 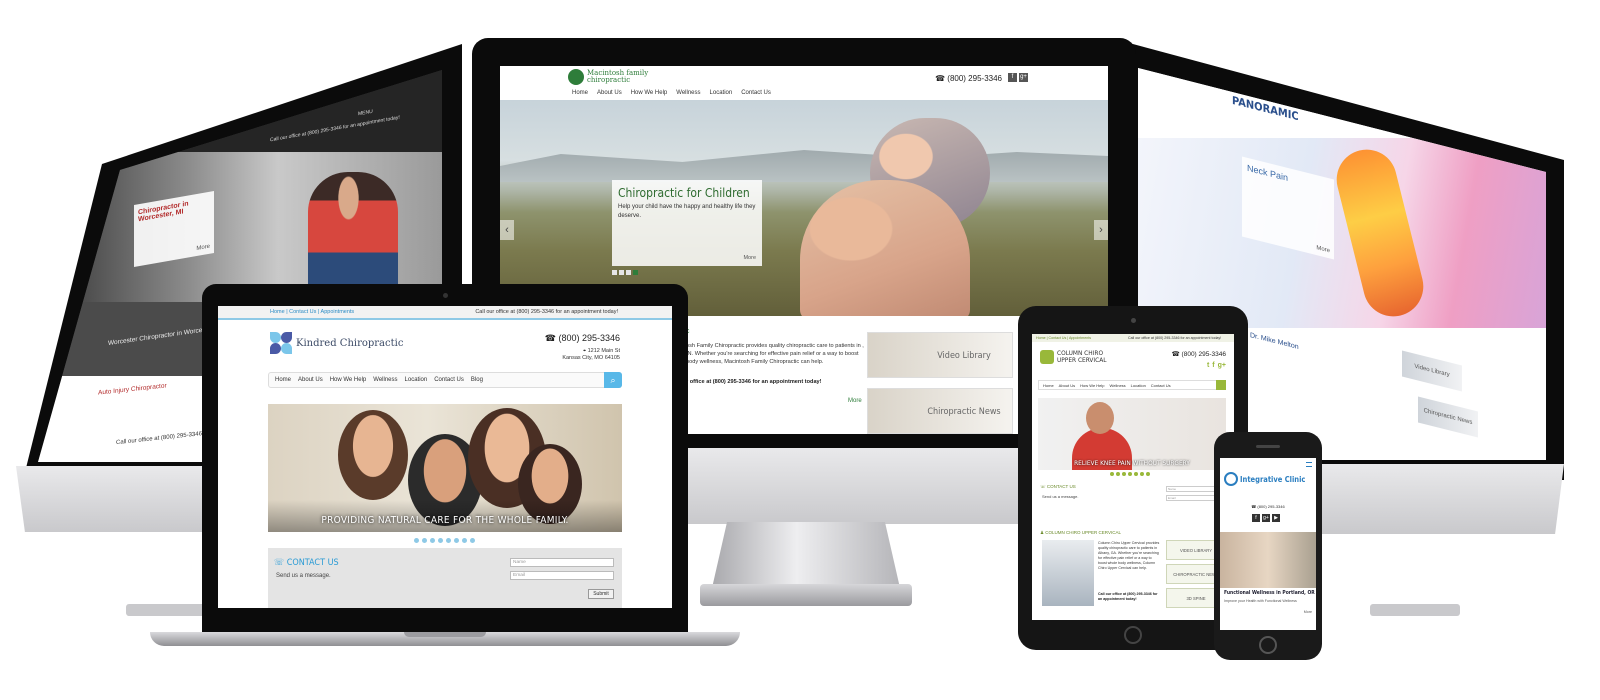 I want to click on phone-home-button, so click(x=1268, y=645).